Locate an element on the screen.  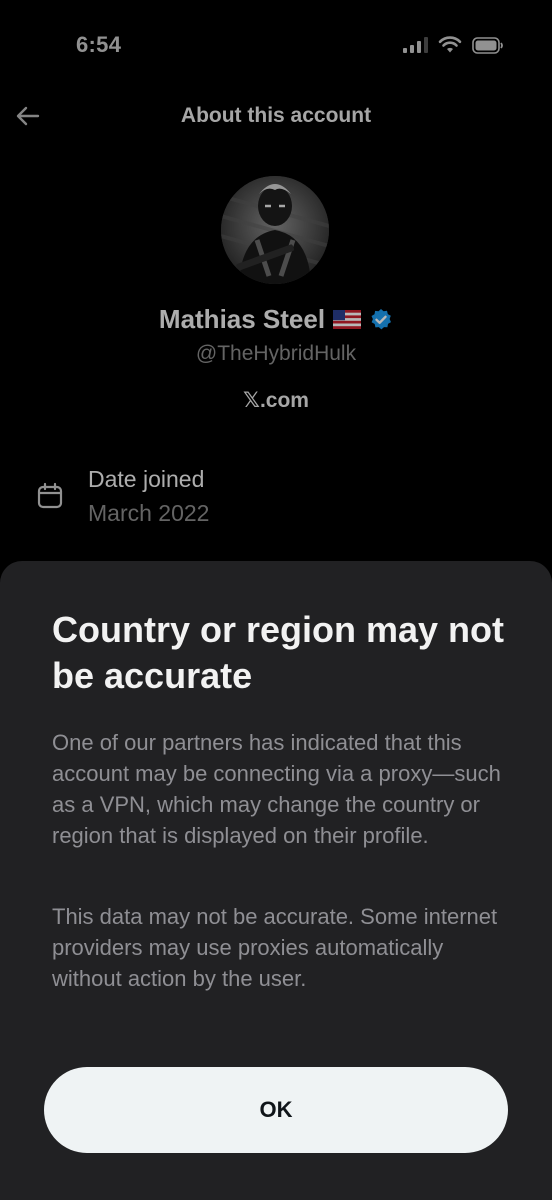
status-icons is located at coordinates (453, 45).